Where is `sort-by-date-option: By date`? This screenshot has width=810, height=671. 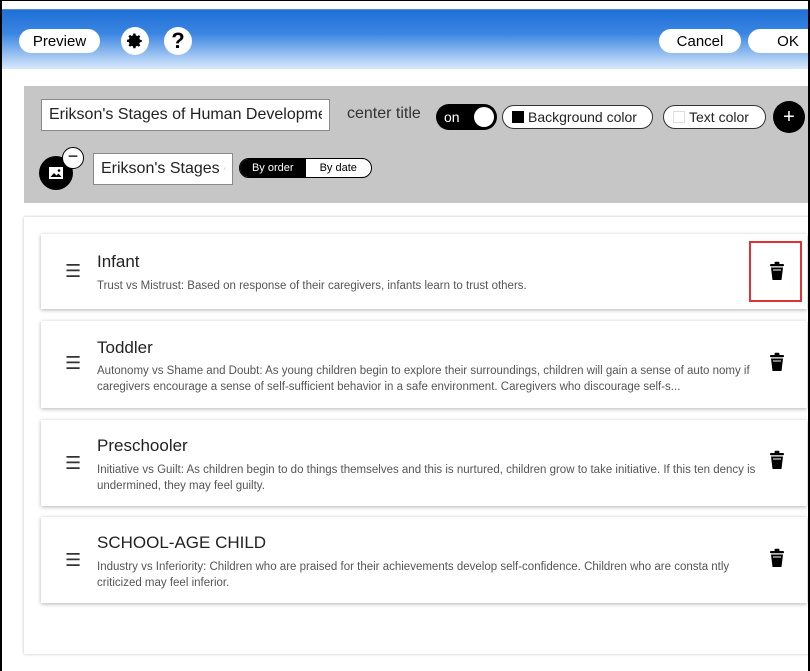 sort-by-date-option: By date is located at coordinates (339, 168).